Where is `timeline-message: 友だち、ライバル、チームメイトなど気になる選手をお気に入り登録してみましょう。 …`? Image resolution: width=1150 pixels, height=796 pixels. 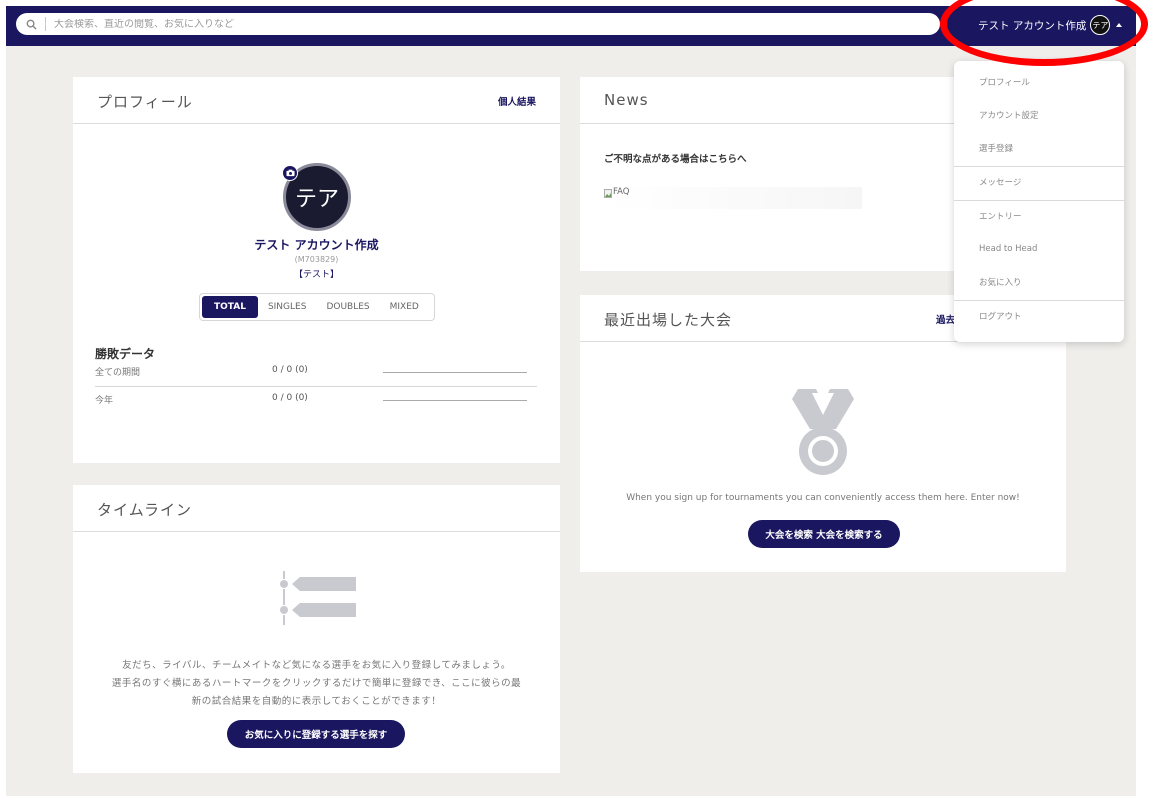
timeline-message: 友だち、ライバル、チームメイトなど気になる選手をお気に入り登録してみましょう。 … is located at coordinates (316, 684).